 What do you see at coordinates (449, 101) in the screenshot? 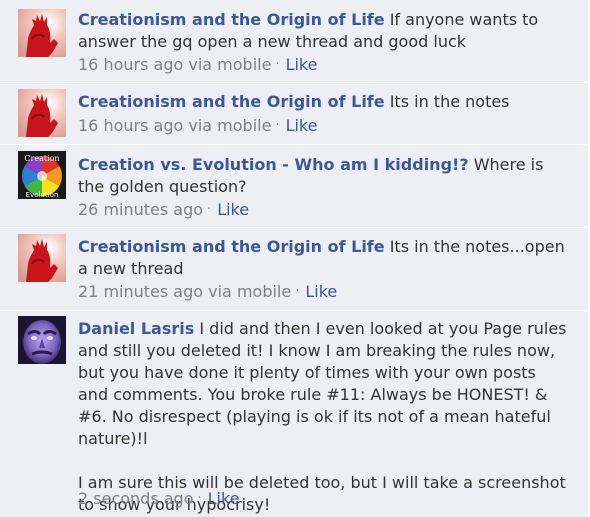
I see `comment-text: Its in the notes` at bounding box center [449, 101].